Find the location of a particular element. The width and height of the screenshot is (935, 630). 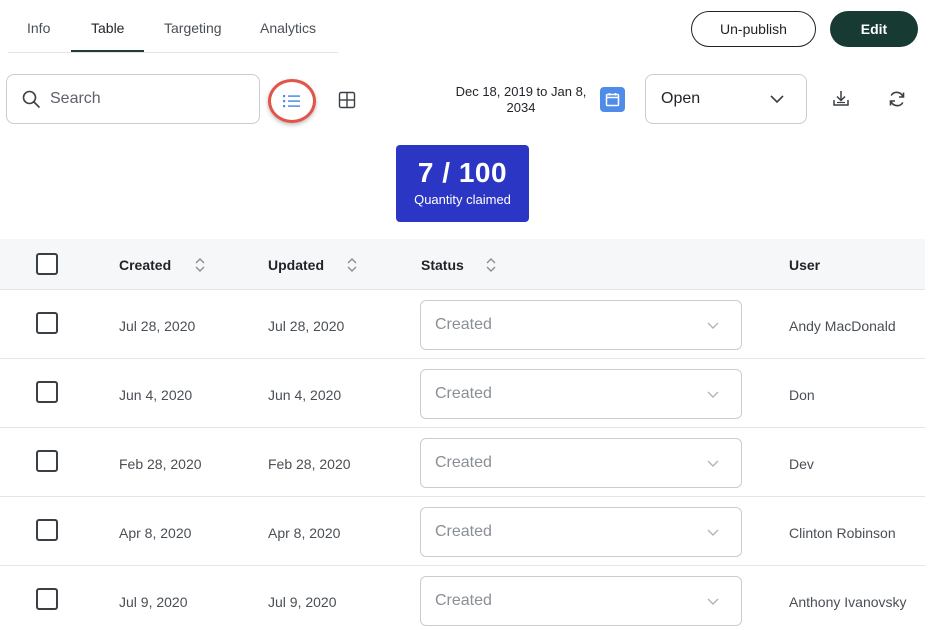

download-button is located at coordinates (841, 99).